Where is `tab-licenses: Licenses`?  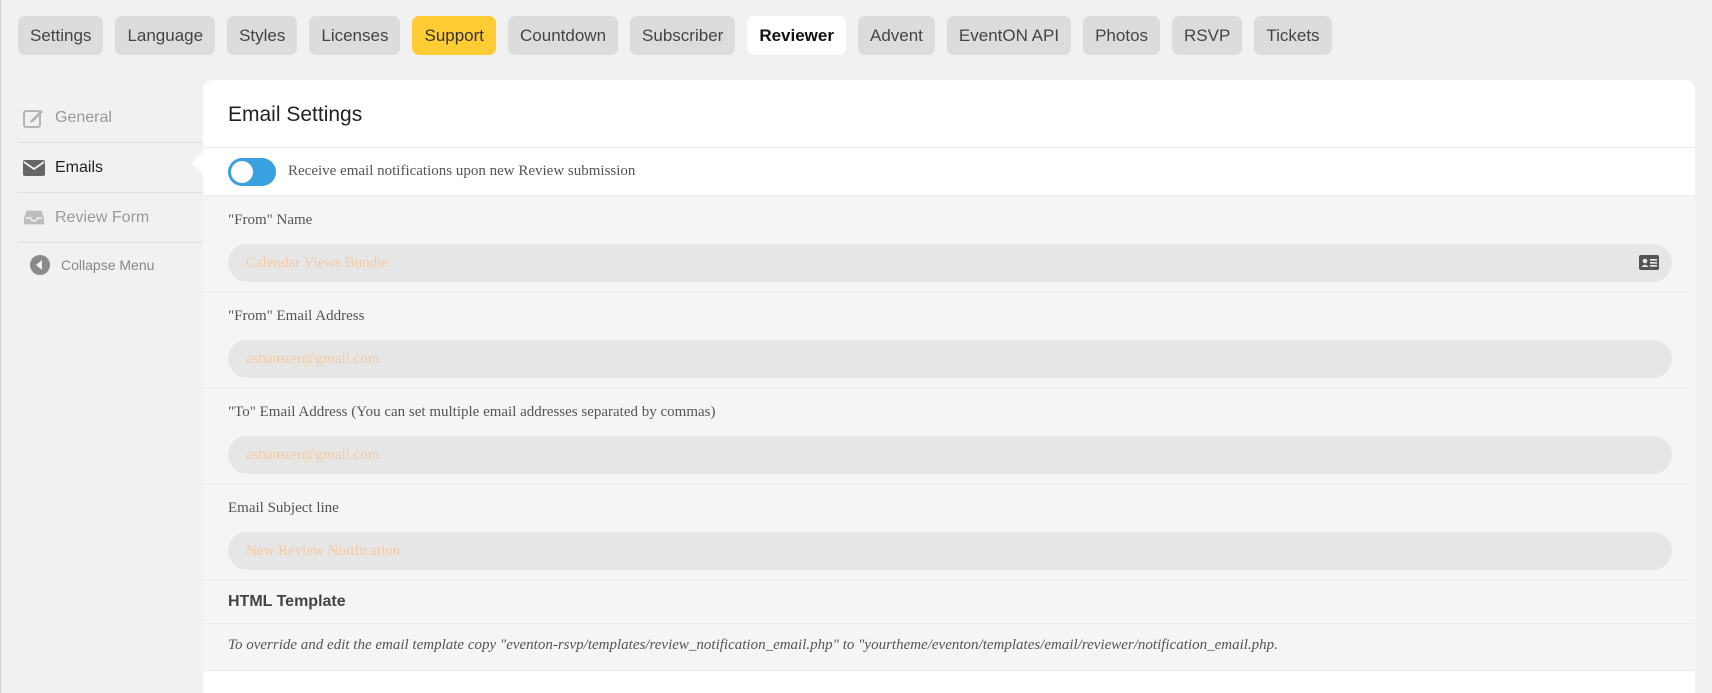 tab-licenses: Licenses is located at coordinates (355, 35).